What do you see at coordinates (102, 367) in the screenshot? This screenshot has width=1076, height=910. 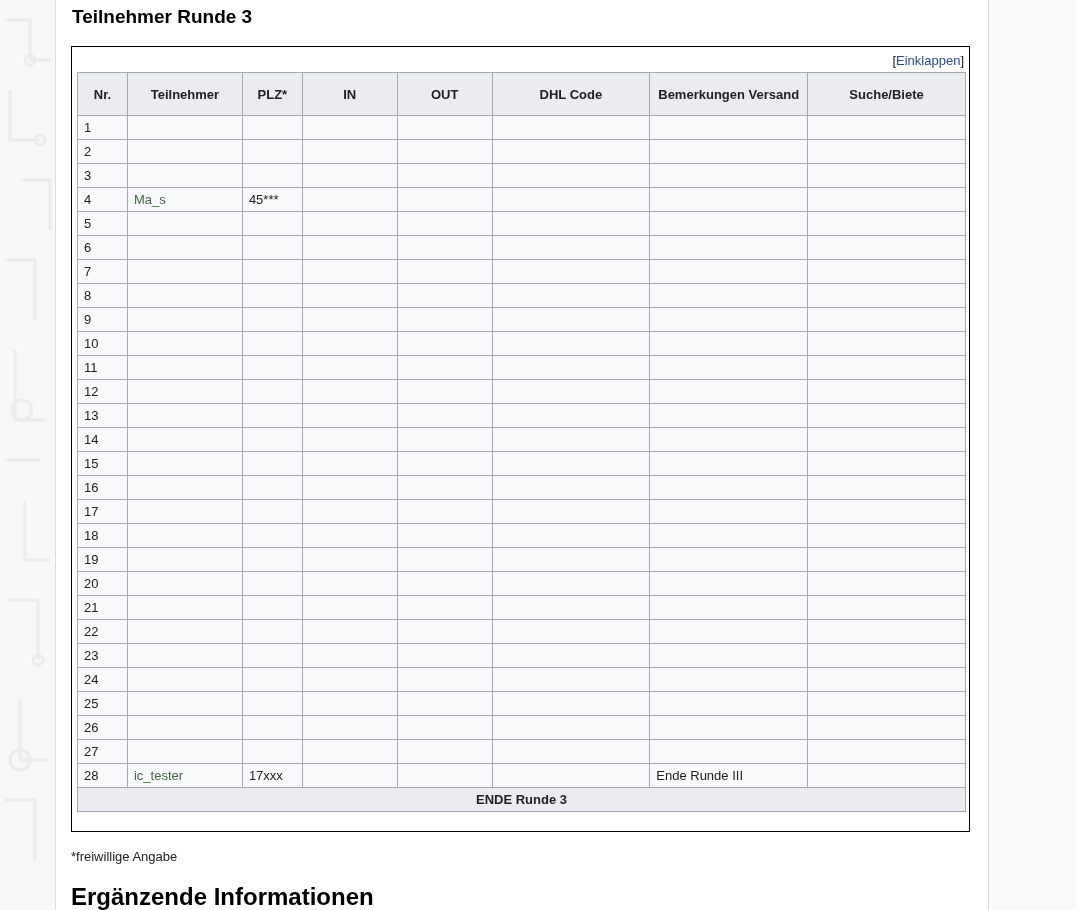 I see `table-cell: 11` at bounding box center [102, 367].